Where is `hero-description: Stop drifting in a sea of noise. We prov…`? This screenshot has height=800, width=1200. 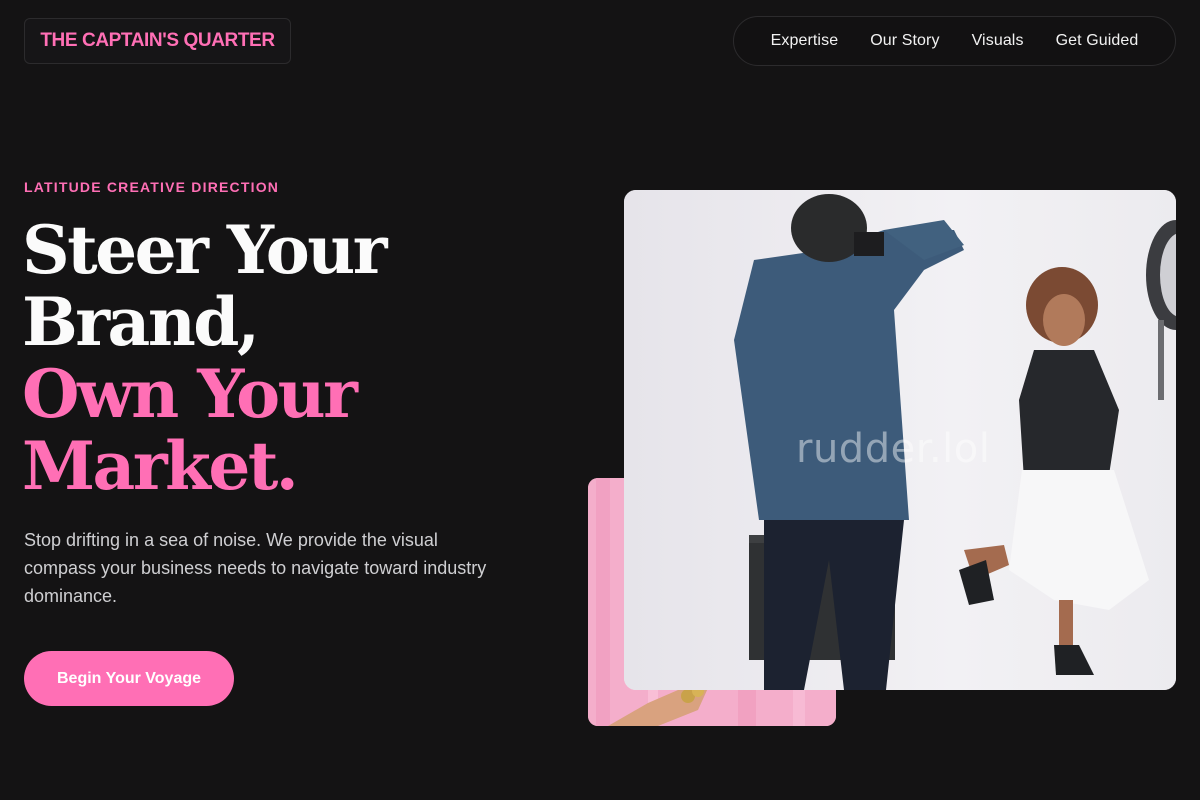
hero-description: Stop drifting in a sea of noise. We prov… is located at coordinates (255, 568).